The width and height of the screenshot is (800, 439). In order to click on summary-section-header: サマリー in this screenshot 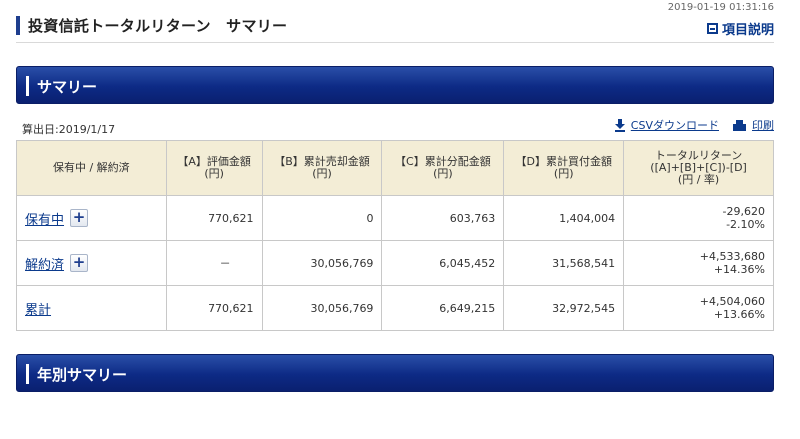, I will do `click(395, 85)`.